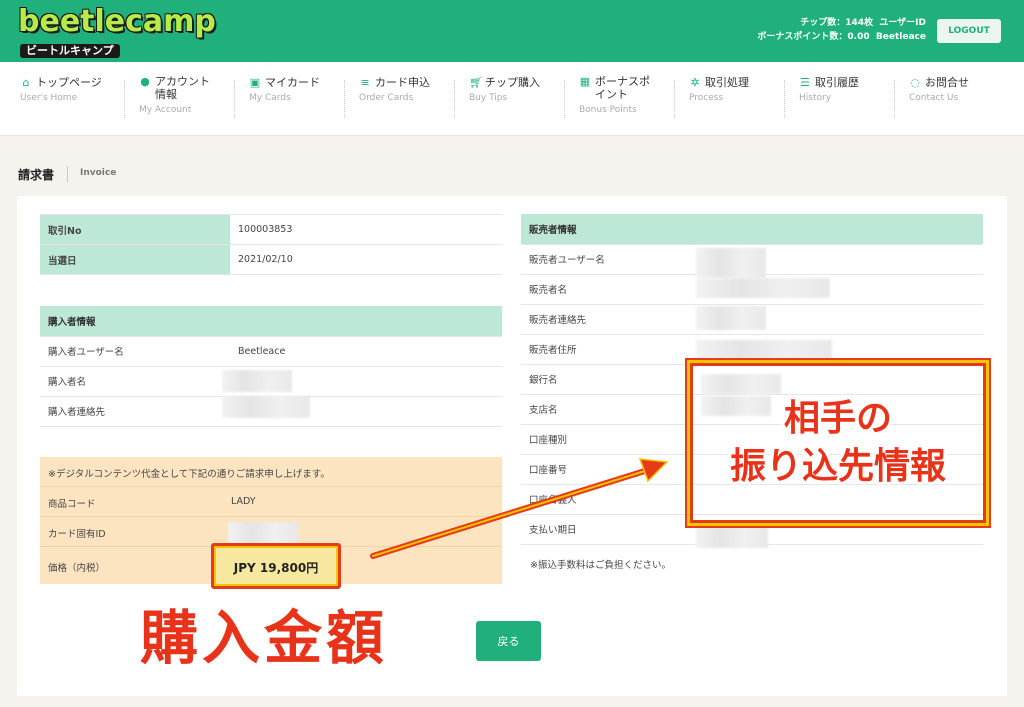 The image size is (1024, 707). I want to click on annotation-arrow, so click(519, 508).